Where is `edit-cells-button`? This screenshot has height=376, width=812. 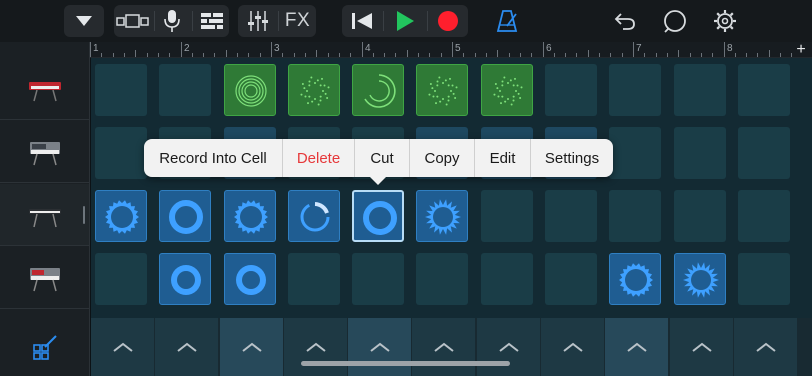
edit-cells-button is located at coordinates (44, 347).